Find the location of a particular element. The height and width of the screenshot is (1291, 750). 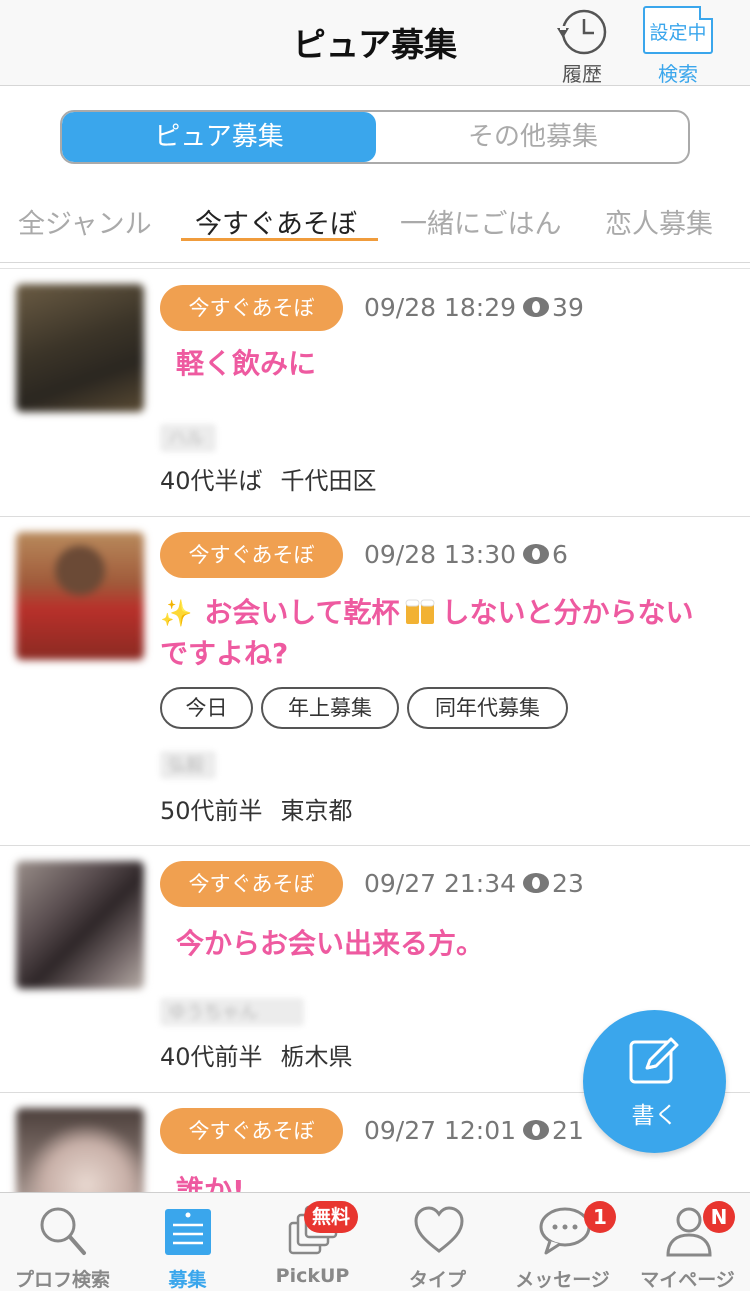

chip-older: 年上募集 is located at coordinates (330, 708).